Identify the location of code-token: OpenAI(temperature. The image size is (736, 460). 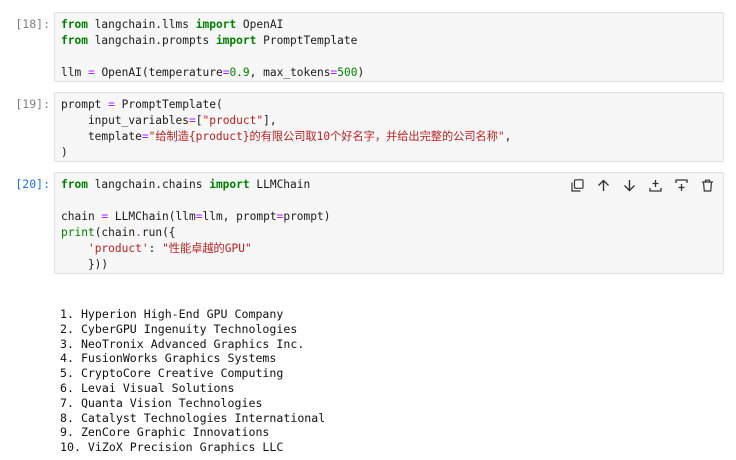
(158, 72).